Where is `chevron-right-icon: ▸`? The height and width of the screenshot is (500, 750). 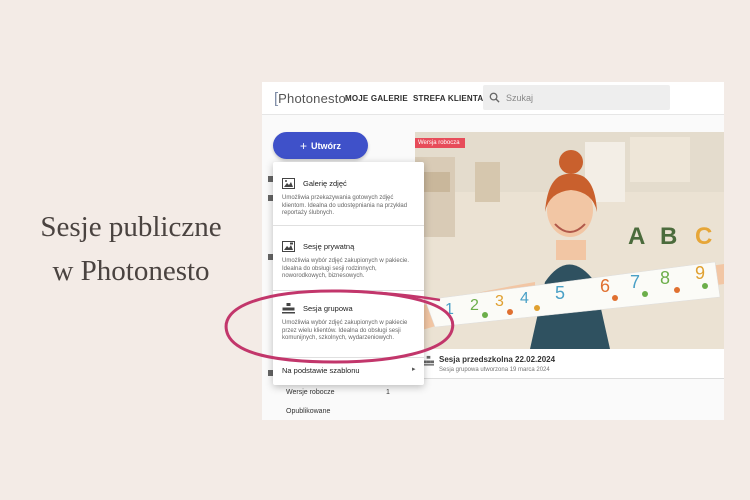
chevron-right-icon: ▸ is located at coordinates (414, 369).